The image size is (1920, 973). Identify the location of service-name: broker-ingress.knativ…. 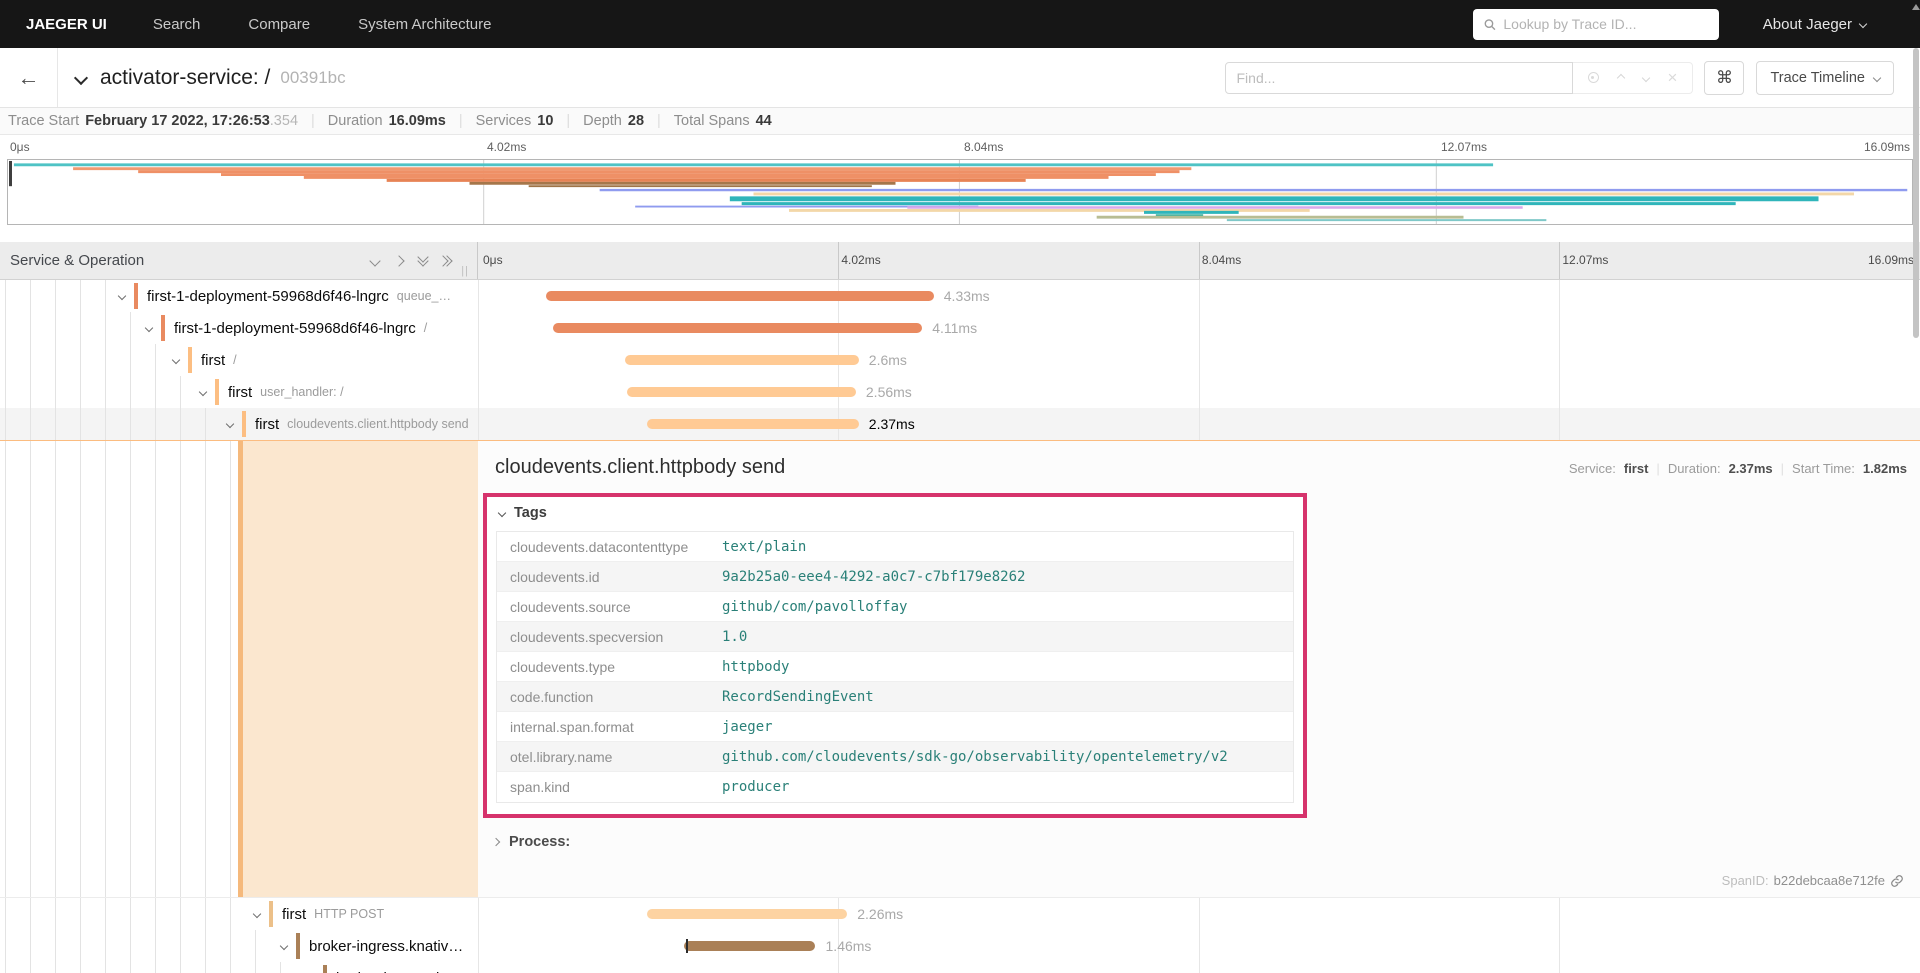
(386, 946).